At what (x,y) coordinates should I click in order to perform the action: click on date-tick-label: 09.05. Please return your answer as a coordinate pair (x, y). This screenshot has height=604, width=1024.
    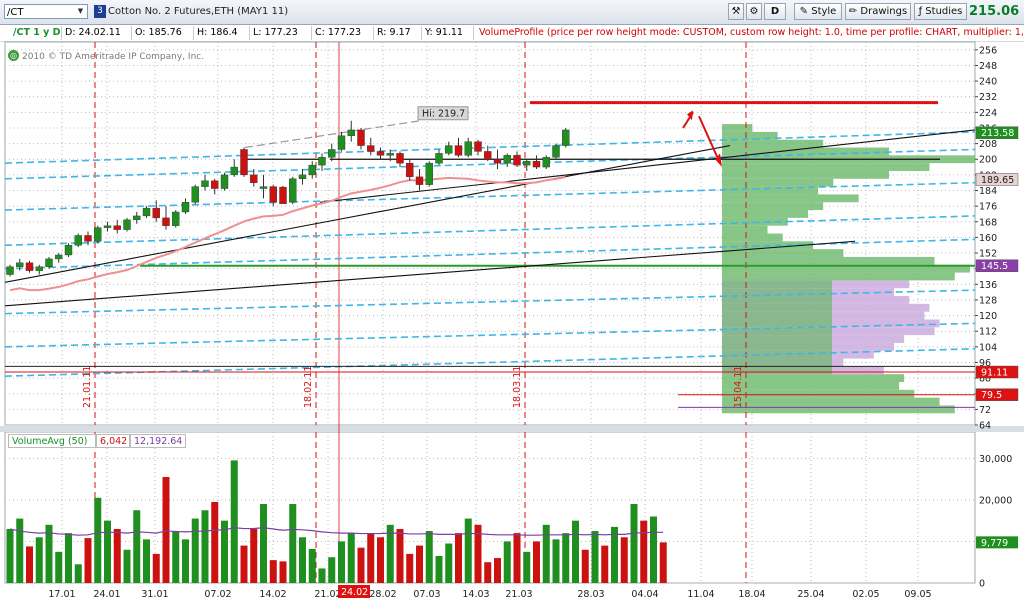
    Looking at the image, I should click on (917, 594).